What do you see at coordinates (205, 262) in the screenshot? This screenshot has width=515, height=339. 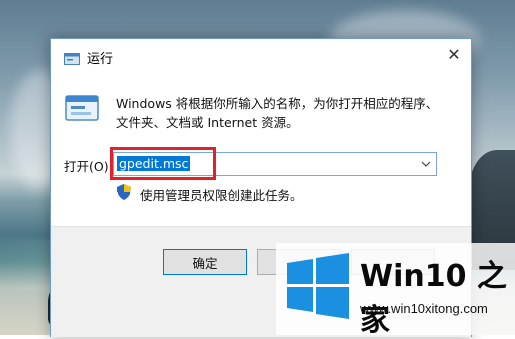 I see `ok-button: 确定` at bounding box center [205, 262].